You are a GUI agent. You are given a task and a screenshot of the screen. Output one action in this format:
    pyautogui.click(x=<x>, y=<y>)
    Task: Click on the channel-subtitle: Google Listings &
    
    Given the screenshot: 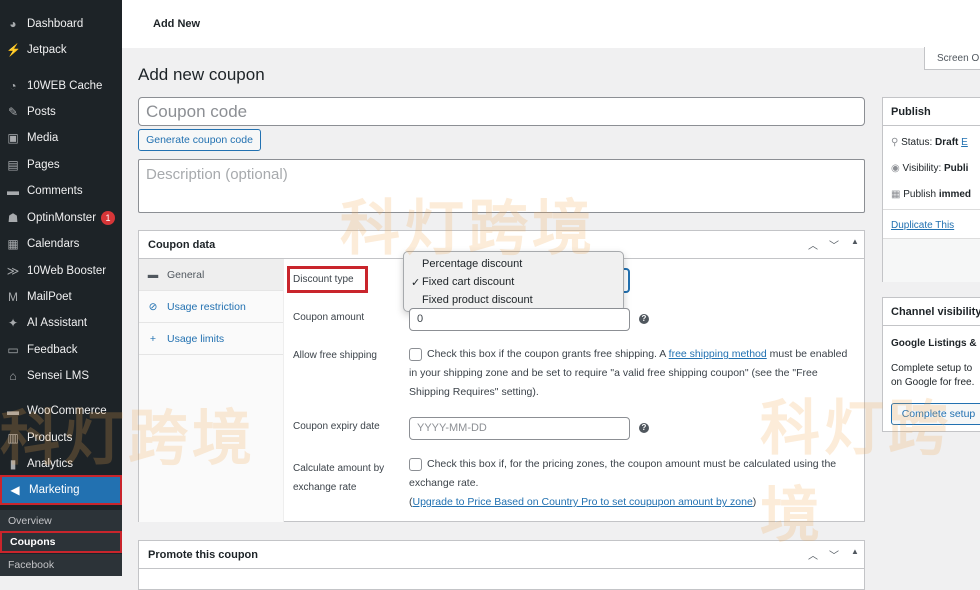 What is the action you would take?
    pyautogui.click(x=934, y=343)
    